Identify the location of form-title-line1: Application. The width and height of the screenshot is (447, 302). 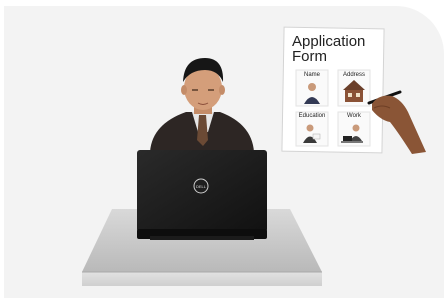
(329, 41).